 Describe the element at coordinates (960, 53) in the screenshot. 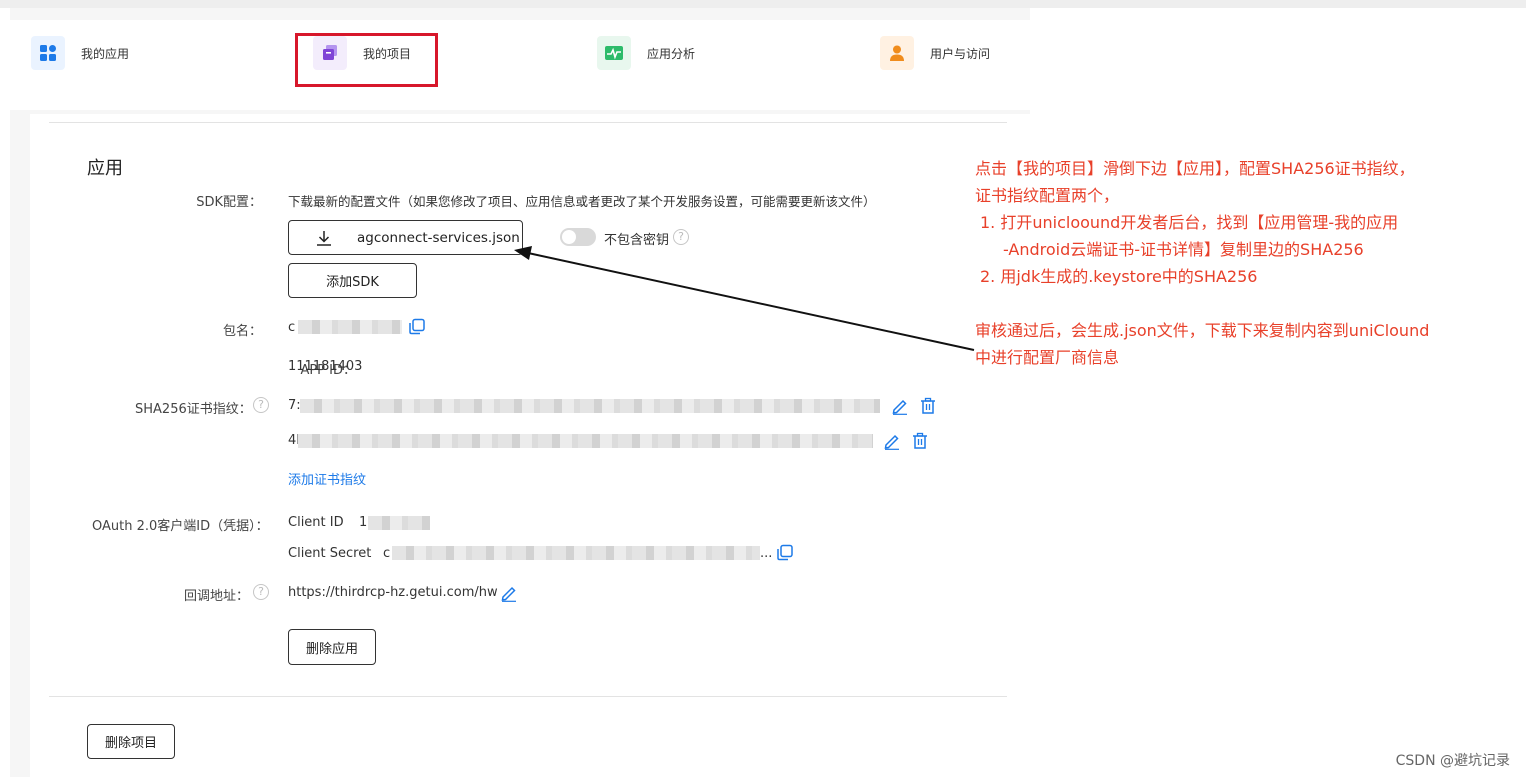

I see `nav-label: 用户与访问` at that location.